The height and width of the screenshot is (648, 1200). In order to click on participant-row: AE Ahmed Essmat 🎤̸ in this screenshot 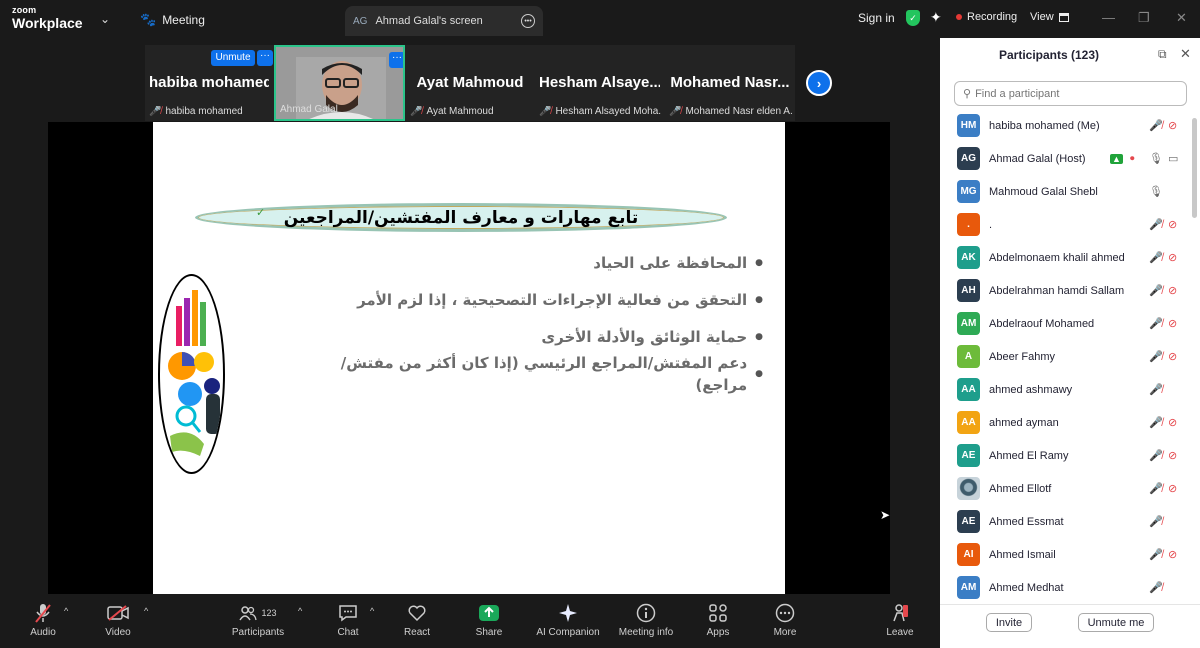, I will do `click(1070, 521)`.